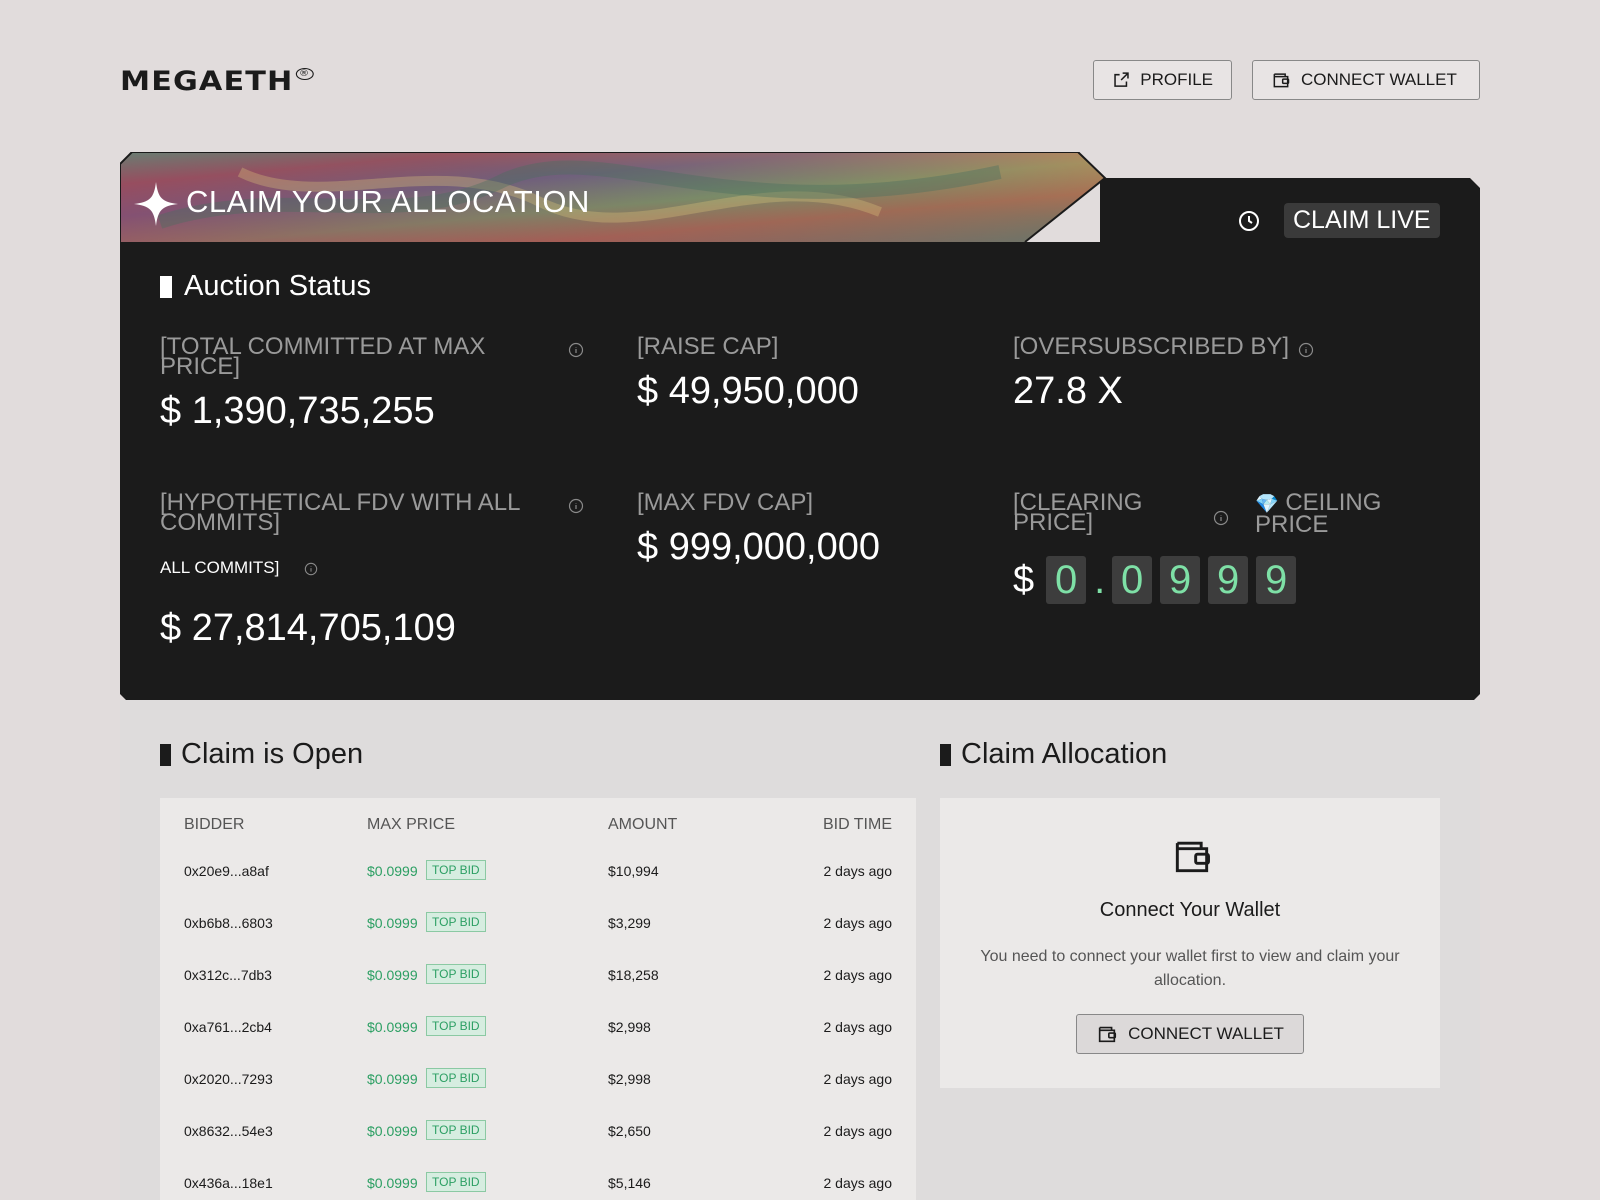 The image size is (1600, 1200). I want to click on ceiling-price-label: 💎 CEILING PRICE, so click(1325, 514).